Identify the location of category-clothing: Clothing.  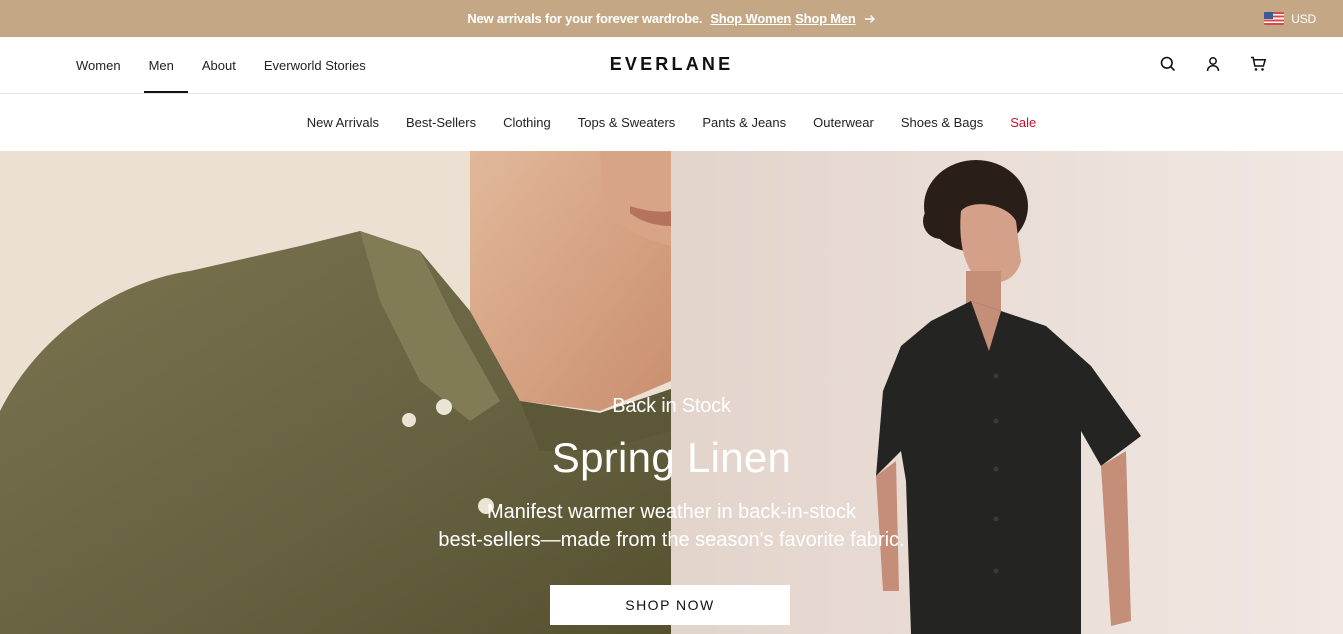
(527, 122).